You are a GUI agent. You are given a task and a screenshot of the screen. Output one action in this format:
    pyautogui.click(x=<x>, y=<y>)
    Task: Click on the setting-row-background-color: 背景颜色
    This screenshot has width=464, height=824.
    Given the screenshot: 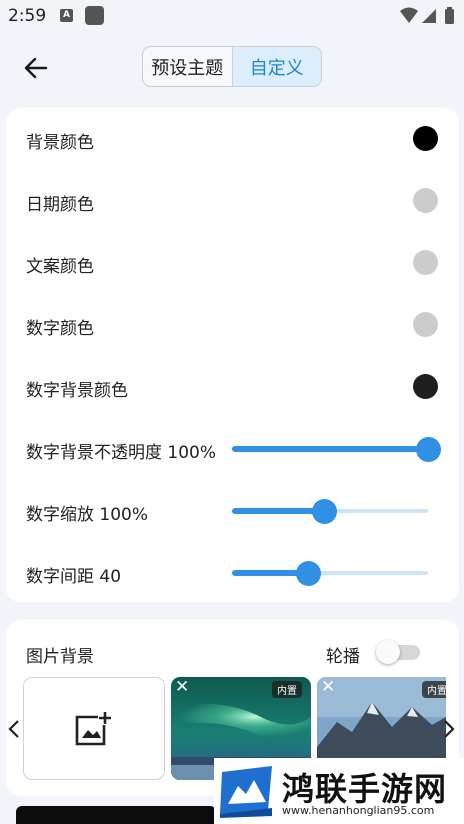 What is the action you would take?
    pyautogui.click(x=232, y=139)
    